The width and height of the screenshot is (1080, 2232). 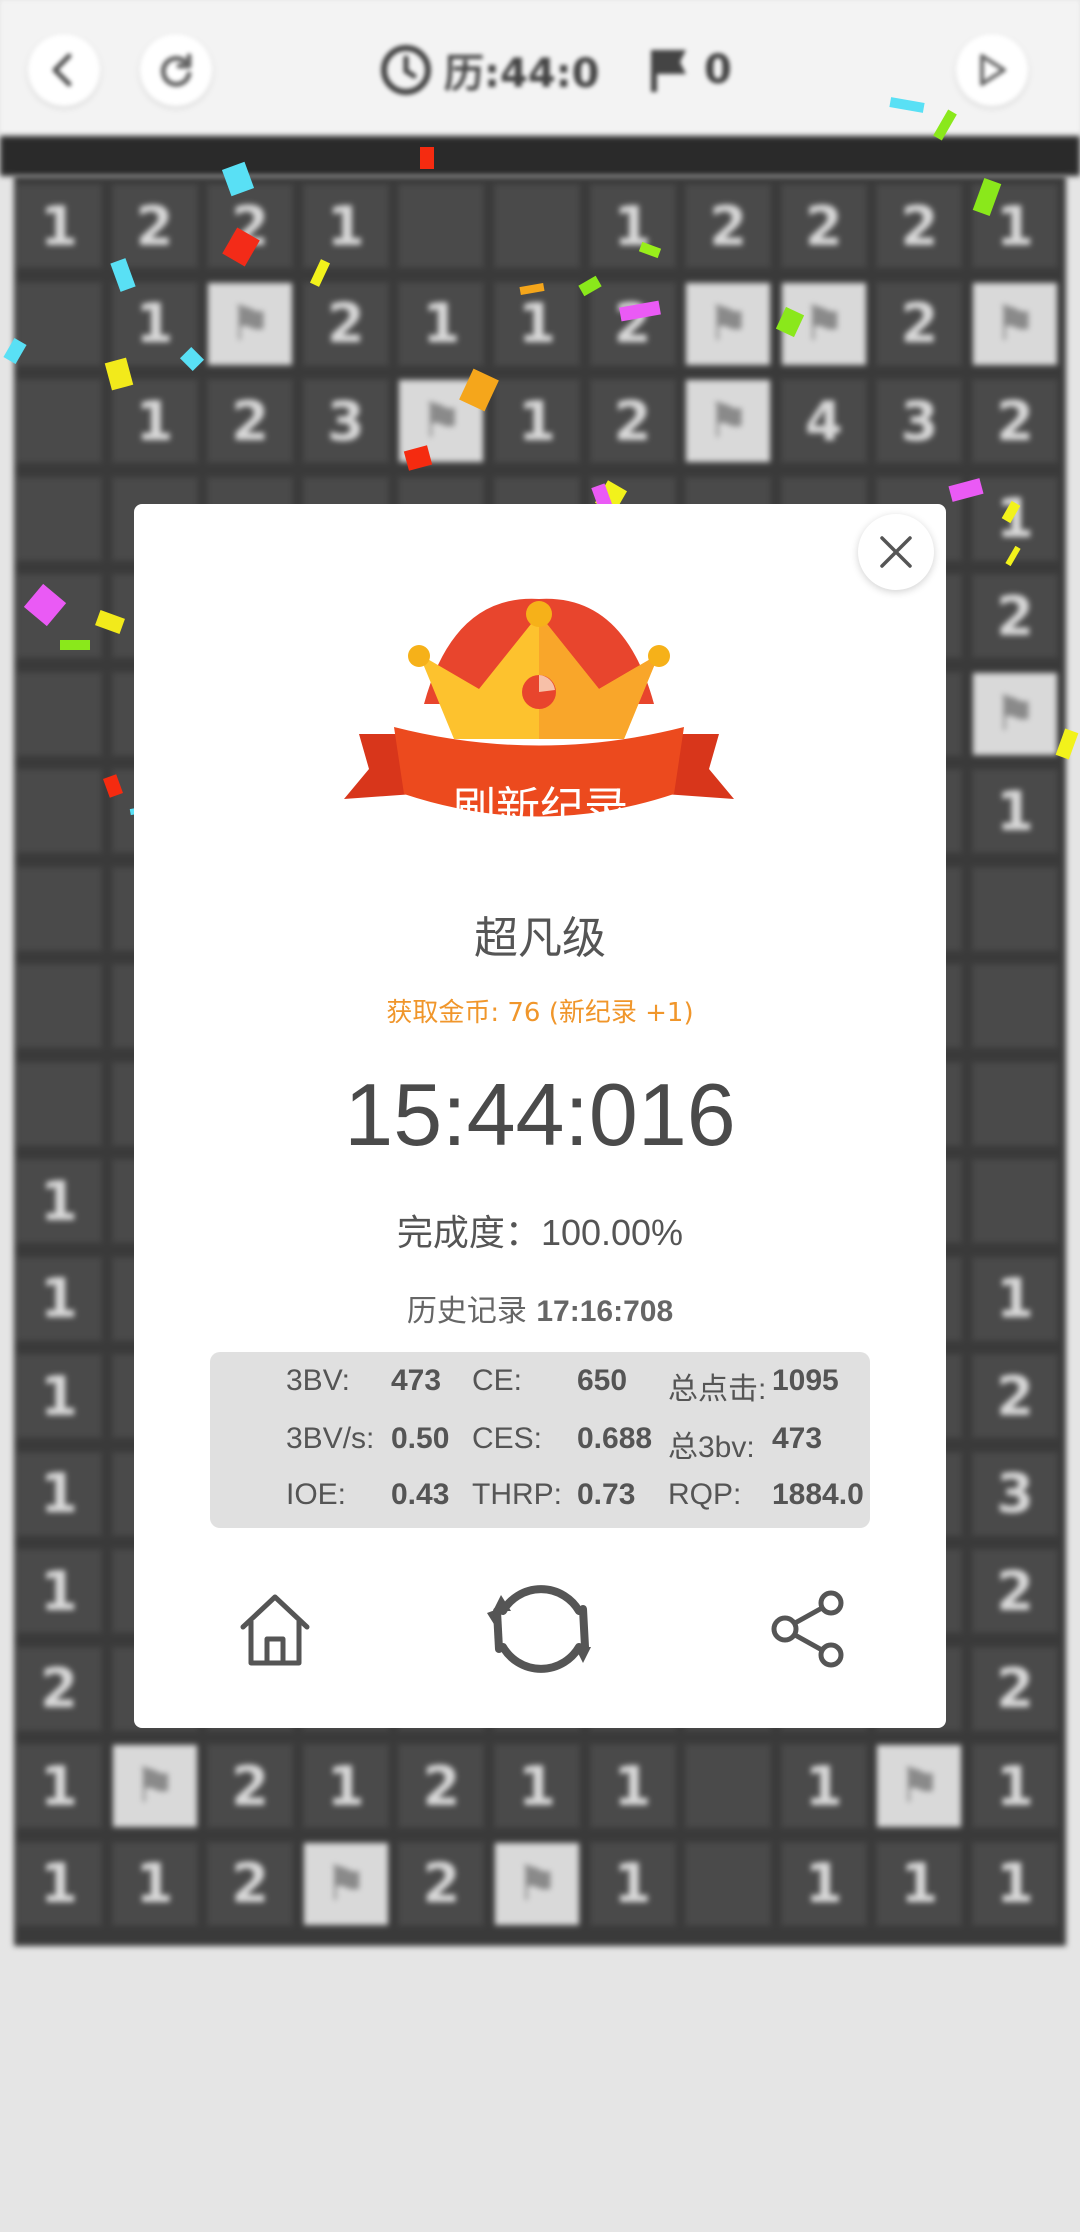 I want to click on home-icon, so click(x=275, y=1630).